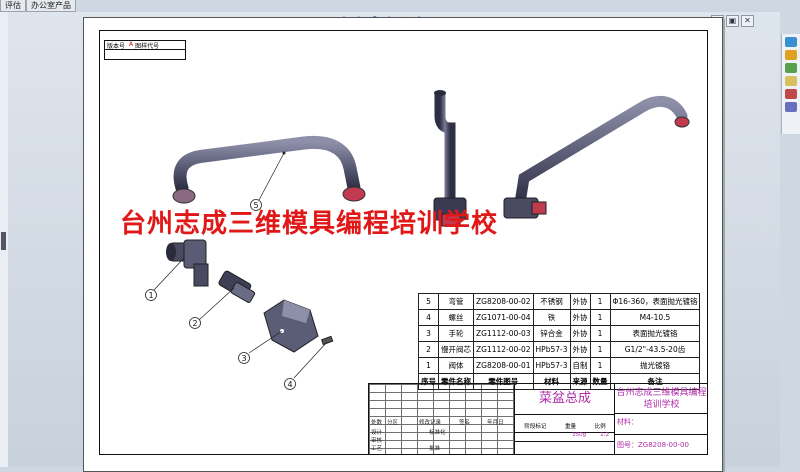 The image size is (800, 472). What do you see at coordinates (791, 107) in the screenshot?
I see `custom-properties-icon` at bounding box center [791, 107].